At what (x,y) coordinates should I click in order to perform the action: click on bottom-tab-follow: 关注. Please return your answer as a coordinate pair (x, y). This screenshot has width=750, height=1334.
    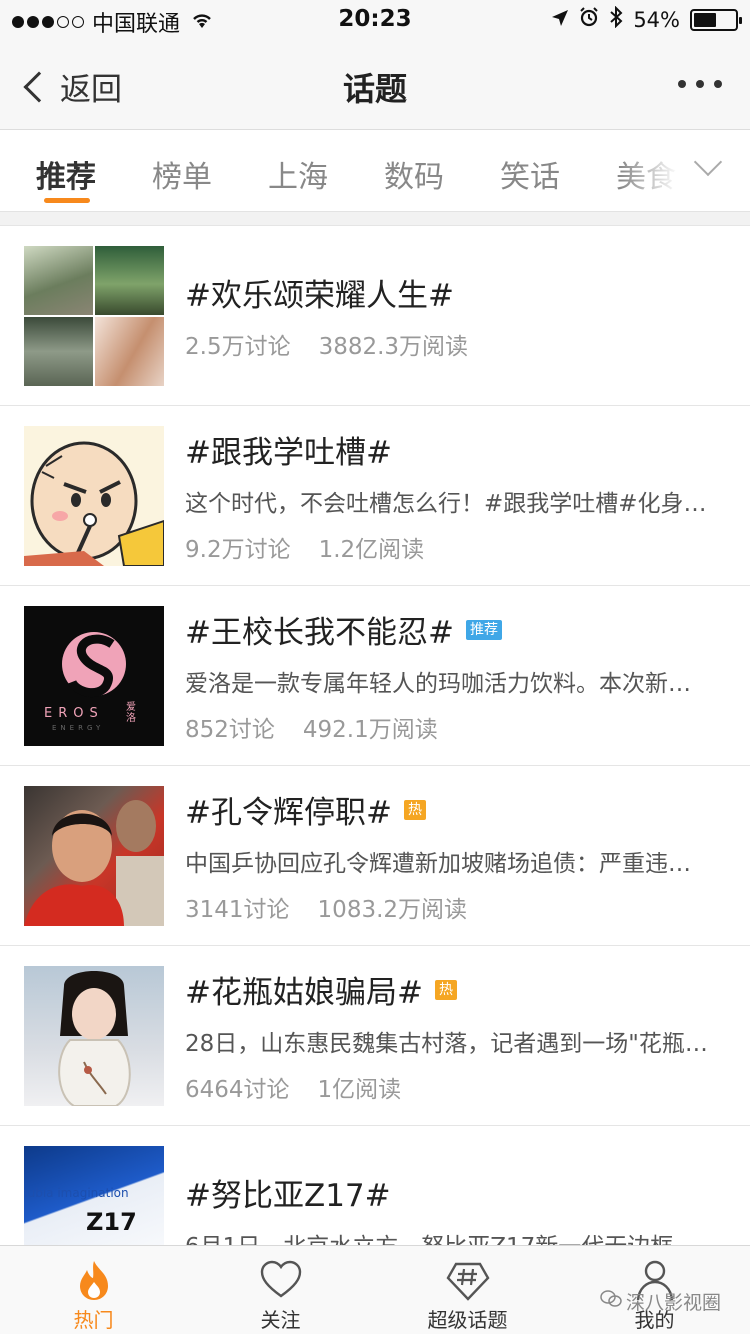
    Looking at the image, I should click on (280, 1290).